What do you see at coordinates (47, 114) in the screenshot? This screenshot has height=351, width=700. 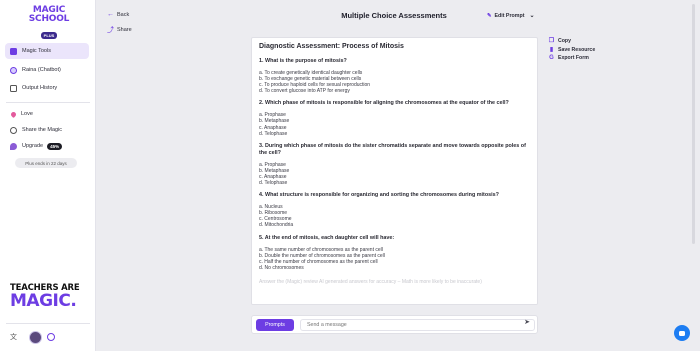 I see `sidebar-item-love: Love` at bounding box center [47, 114].